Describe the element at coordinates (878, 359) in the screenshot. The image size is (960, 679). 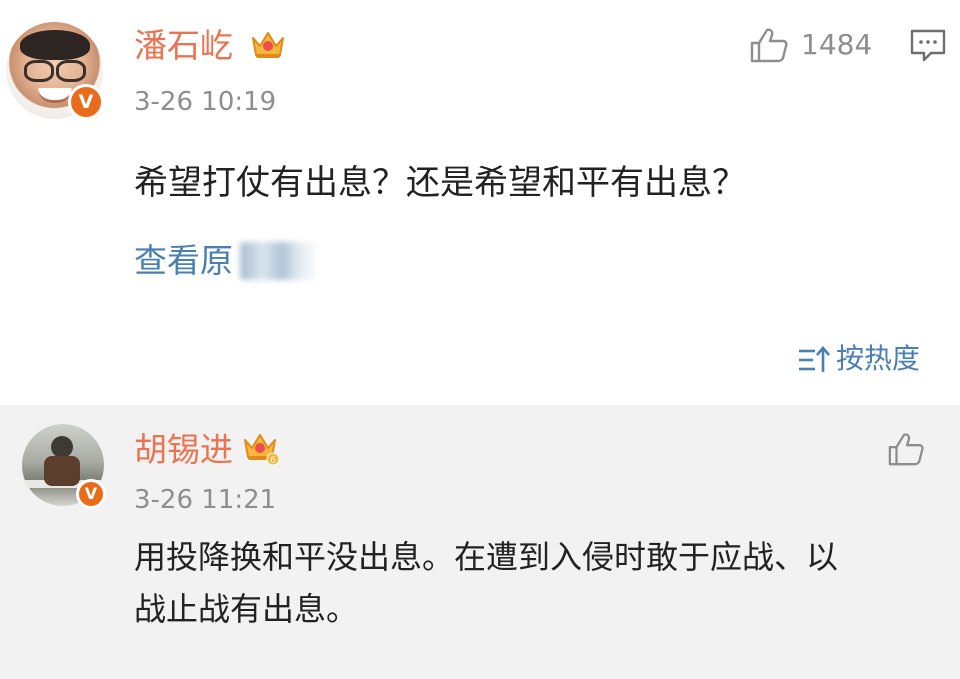
I see `sort-by-popularity: 按热度` at that location.